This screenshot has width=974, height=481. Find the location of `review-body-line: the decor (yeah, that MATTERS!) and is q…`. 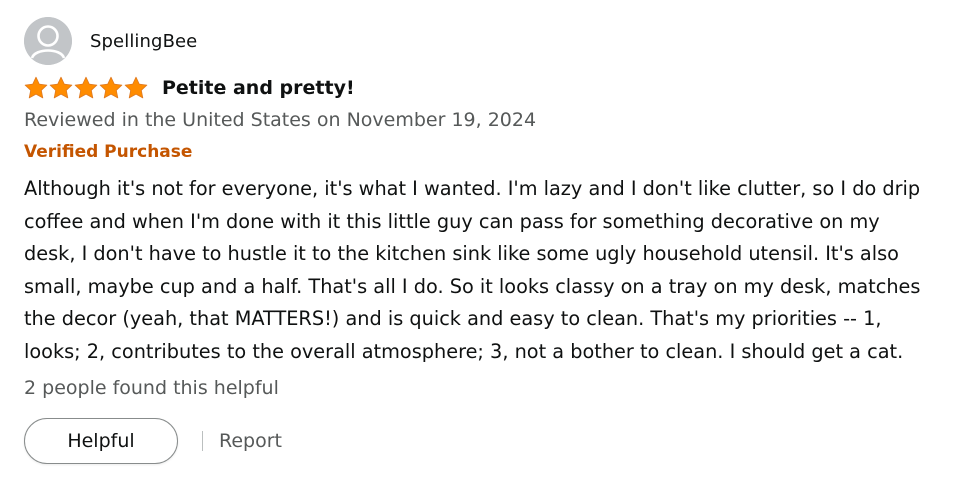

review-body-line: the decor (yeah, that MATTERS!) and is q… is located at coordinates (453, 318).